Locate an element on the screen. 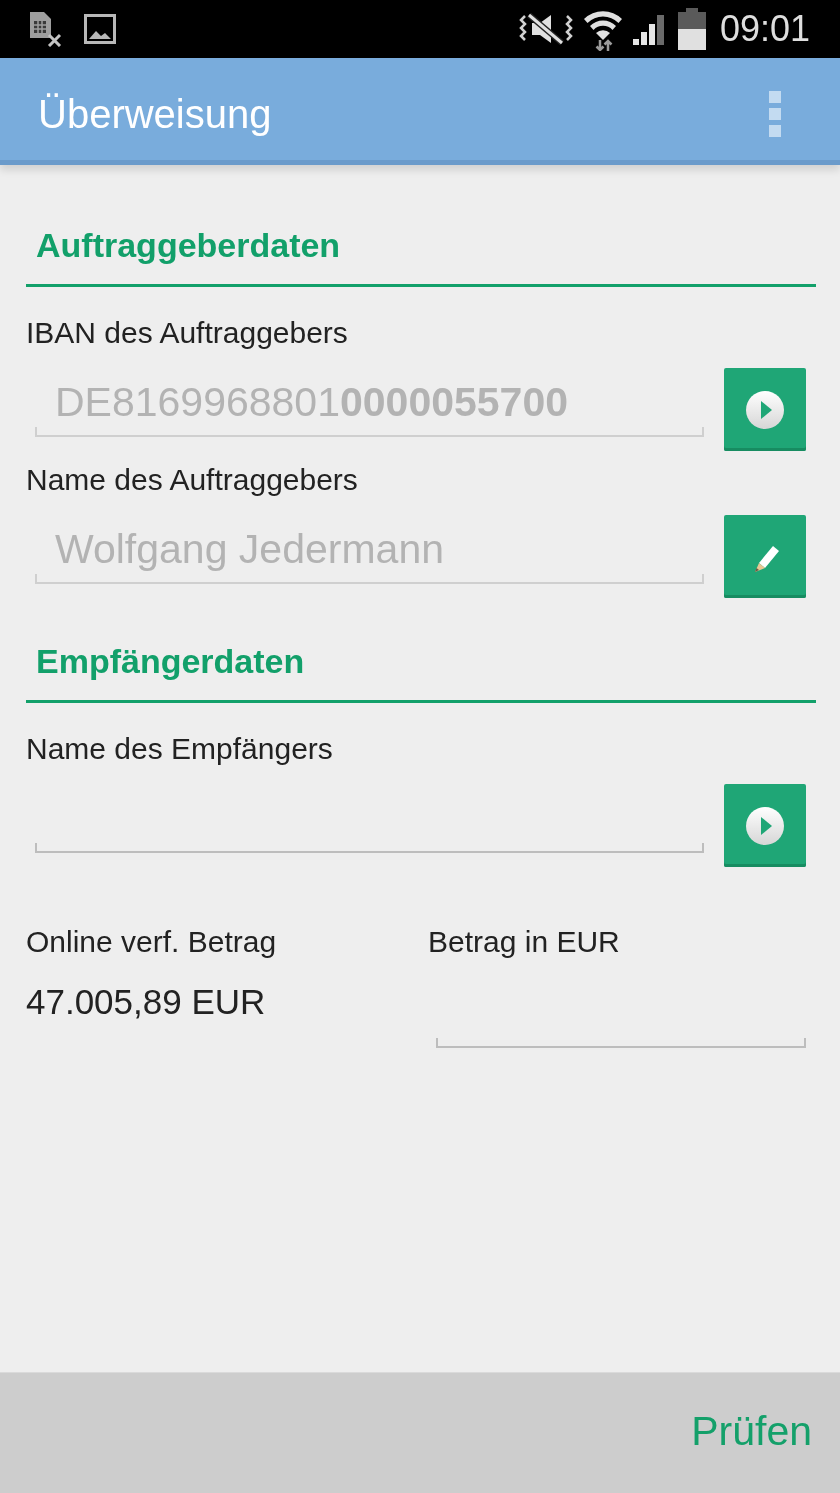 The height and width of the screenshot is (1493, 840). muted-speaker-icon is located at coordinates (545, 29).